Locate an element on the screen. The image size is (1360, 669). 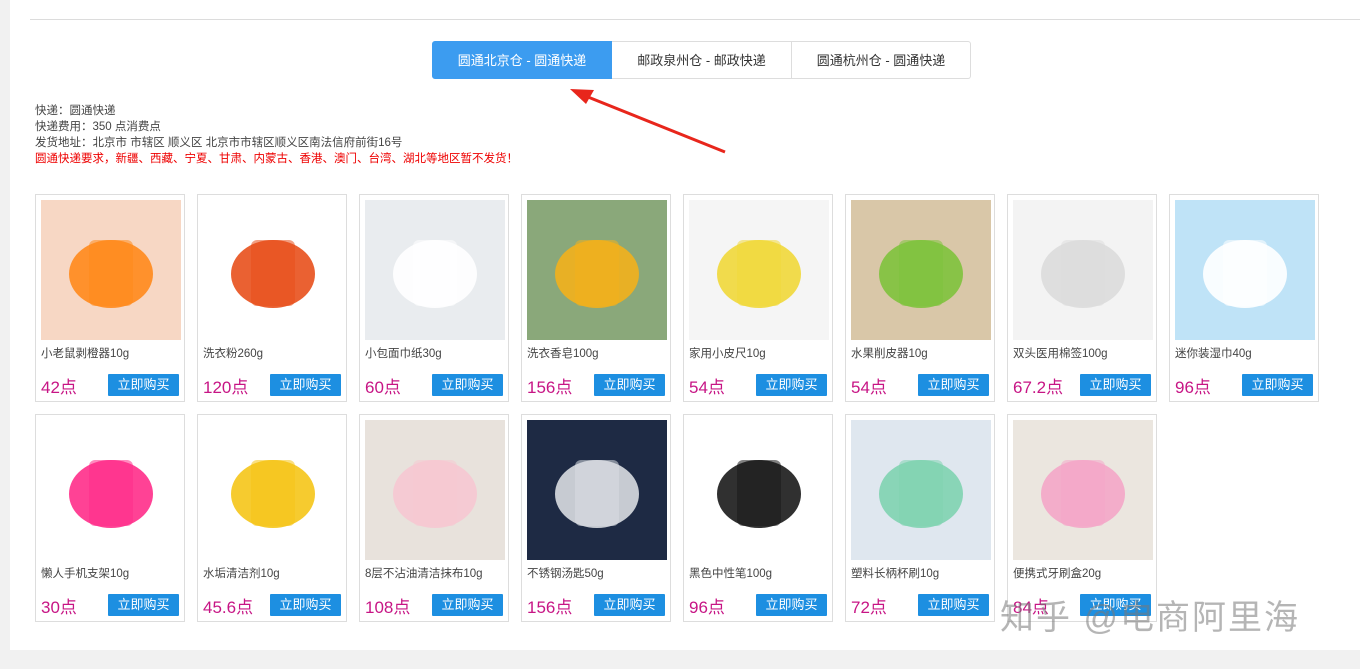
product-card: 洗衣香皂100g 156点 立即购买 is located at coordinates (596, 298).